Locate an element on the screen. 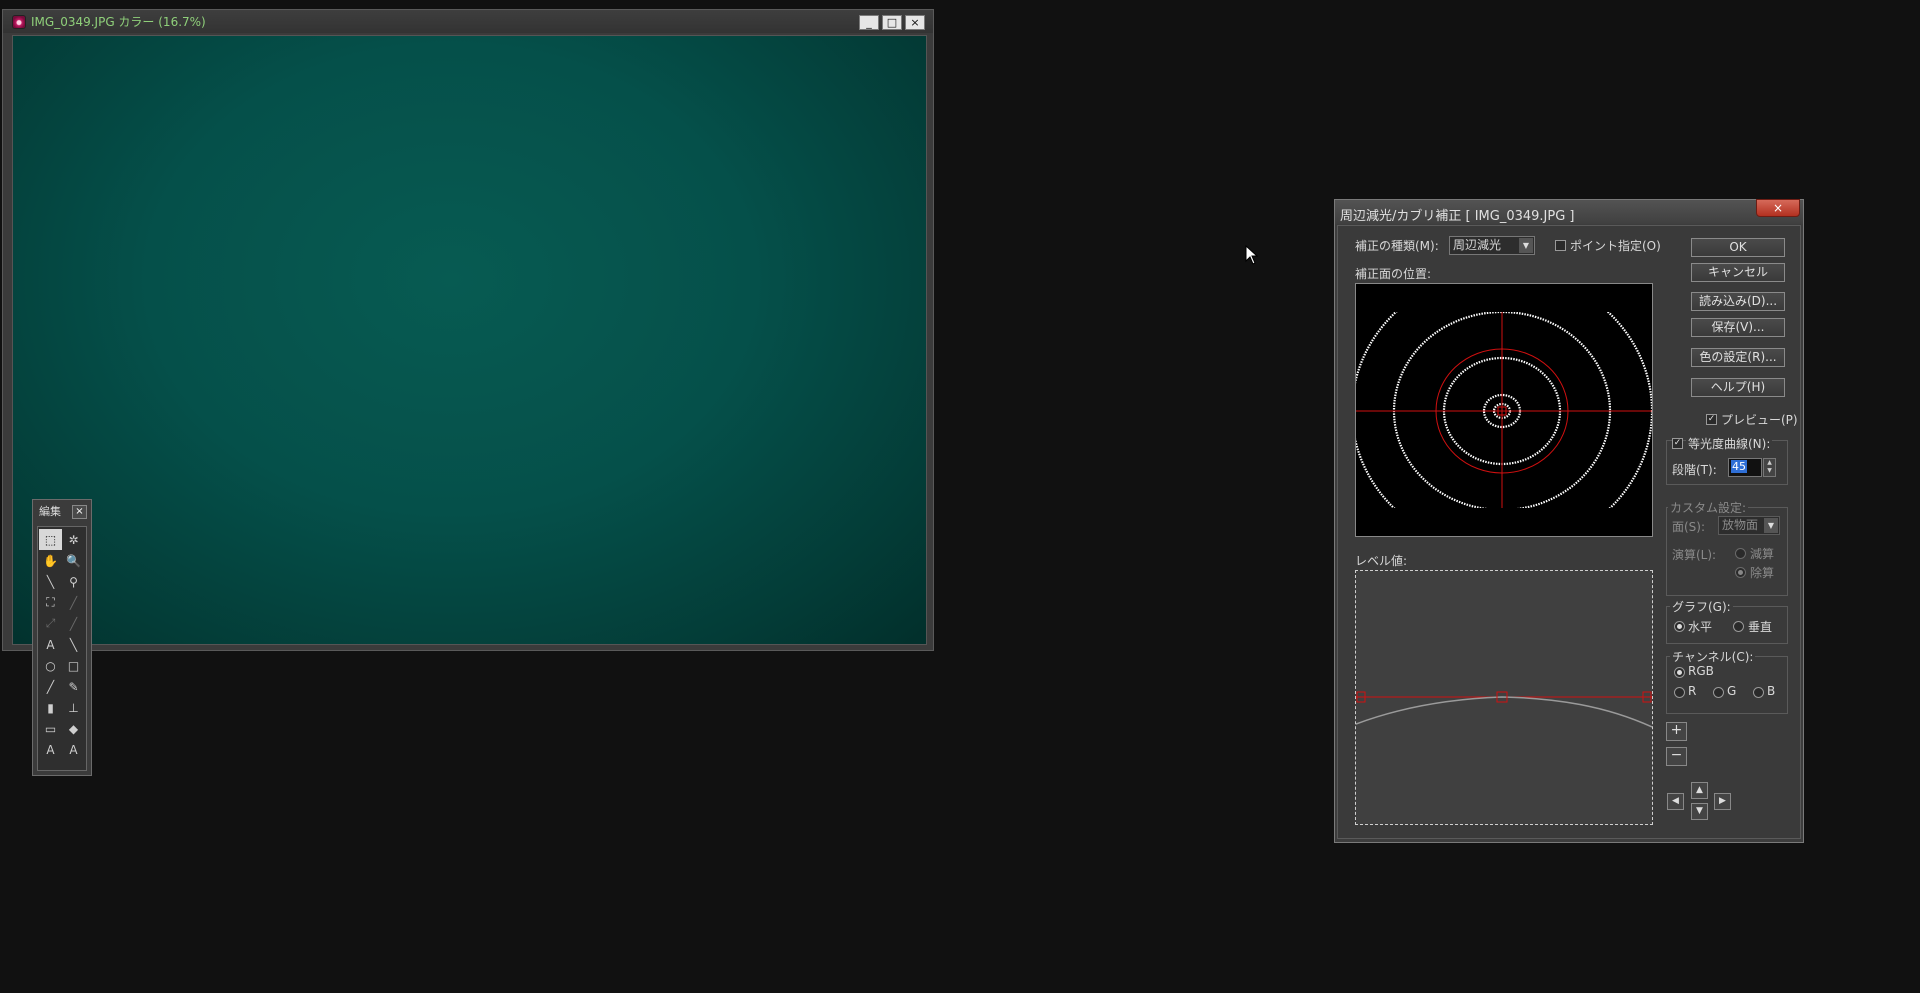  b-label: B is located at coordinates (1771, 691).